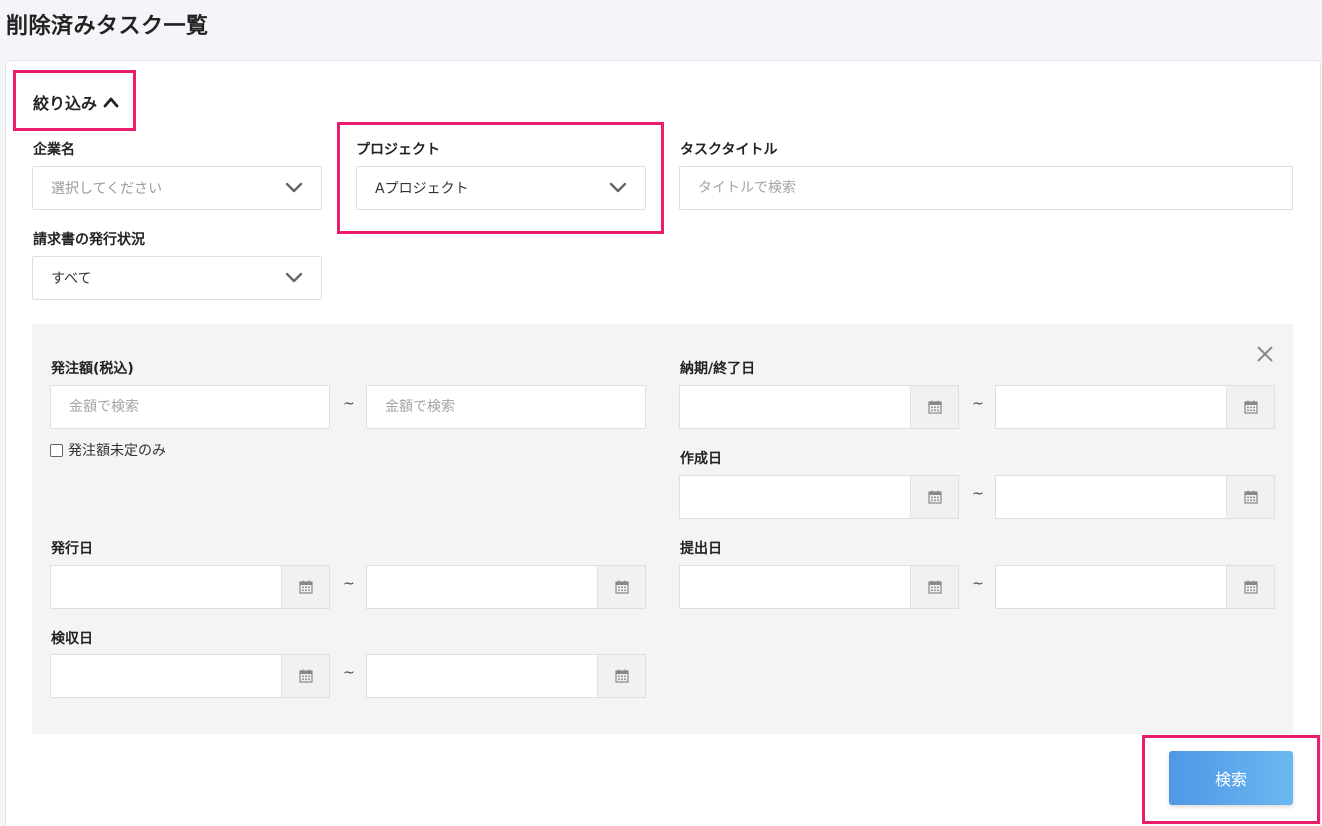 This screenshot has width=1322, height=826. Describe the element at coordinates (795, 497) in the screenshot. I see `created-date-from-input` at that location.